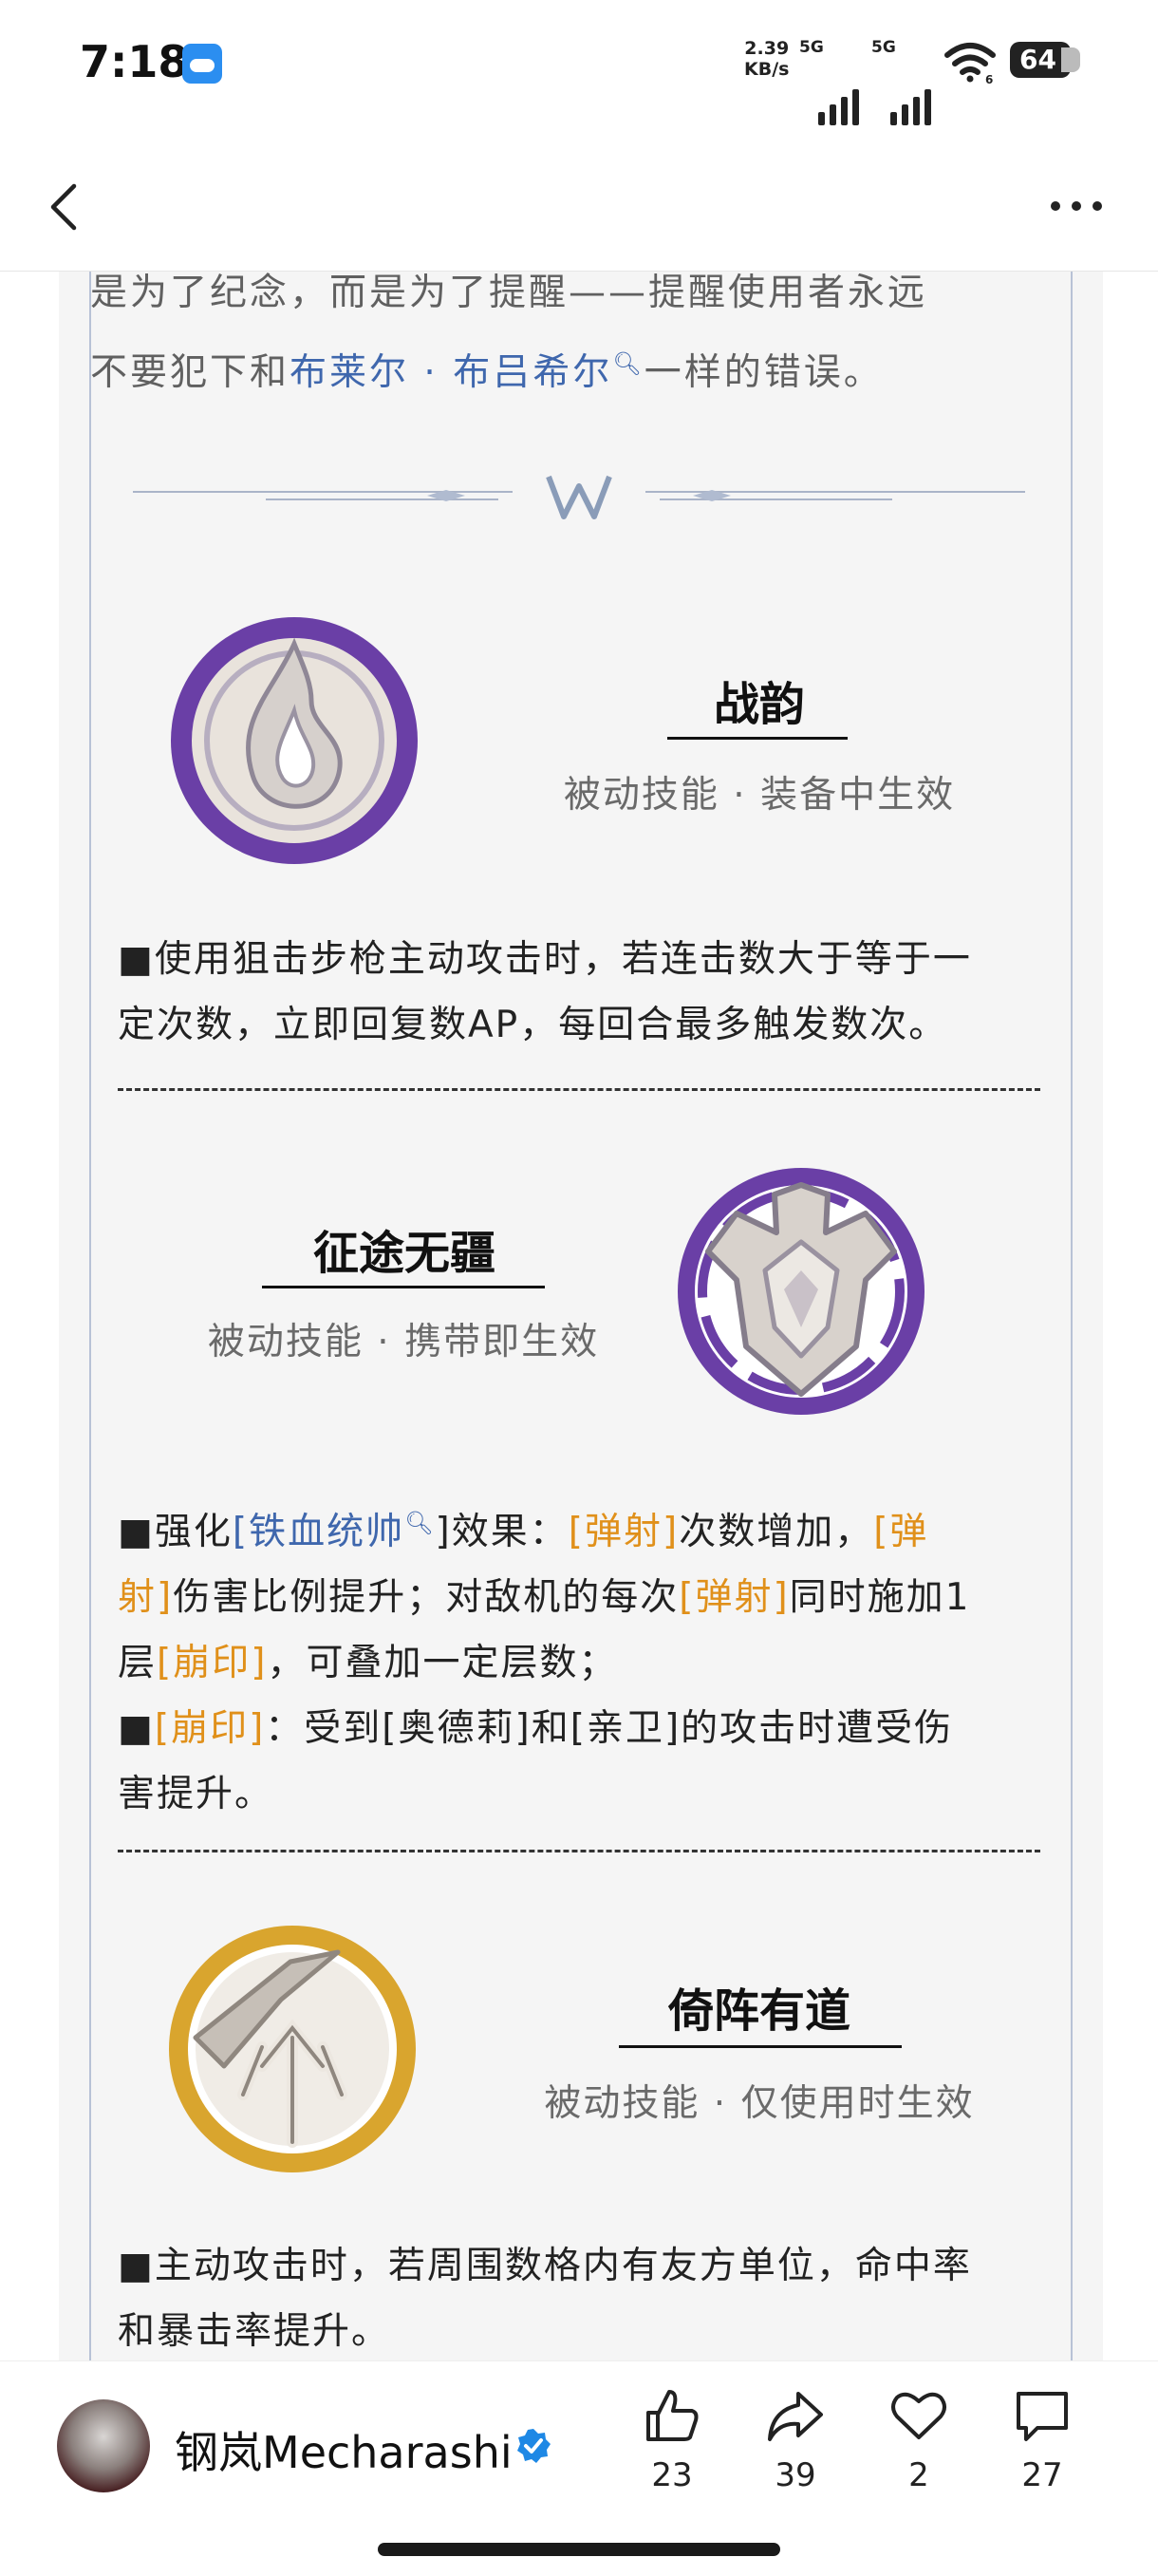  Describe the element at coordinates (989, 78) in the screenshot. I see `wifi-sub-label: 6` at that location.